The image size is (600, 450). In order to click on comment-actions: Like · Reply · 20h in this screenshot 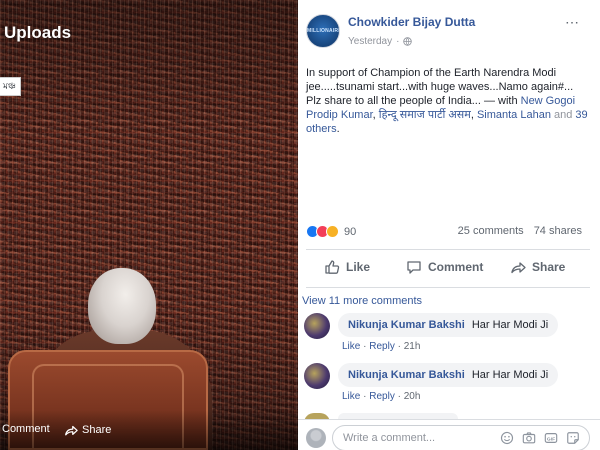, I will do `click(381, 396)`.